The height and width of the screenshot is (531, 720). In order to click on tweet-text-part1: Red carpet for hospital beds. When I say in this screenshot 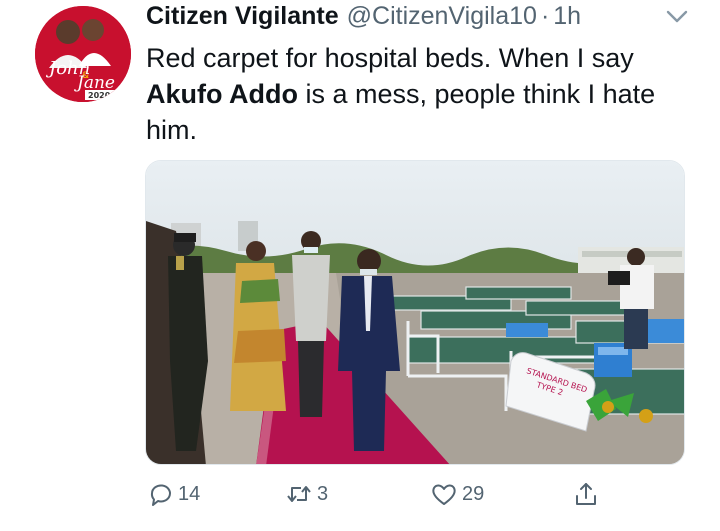, I will do `click(390, 58)`.